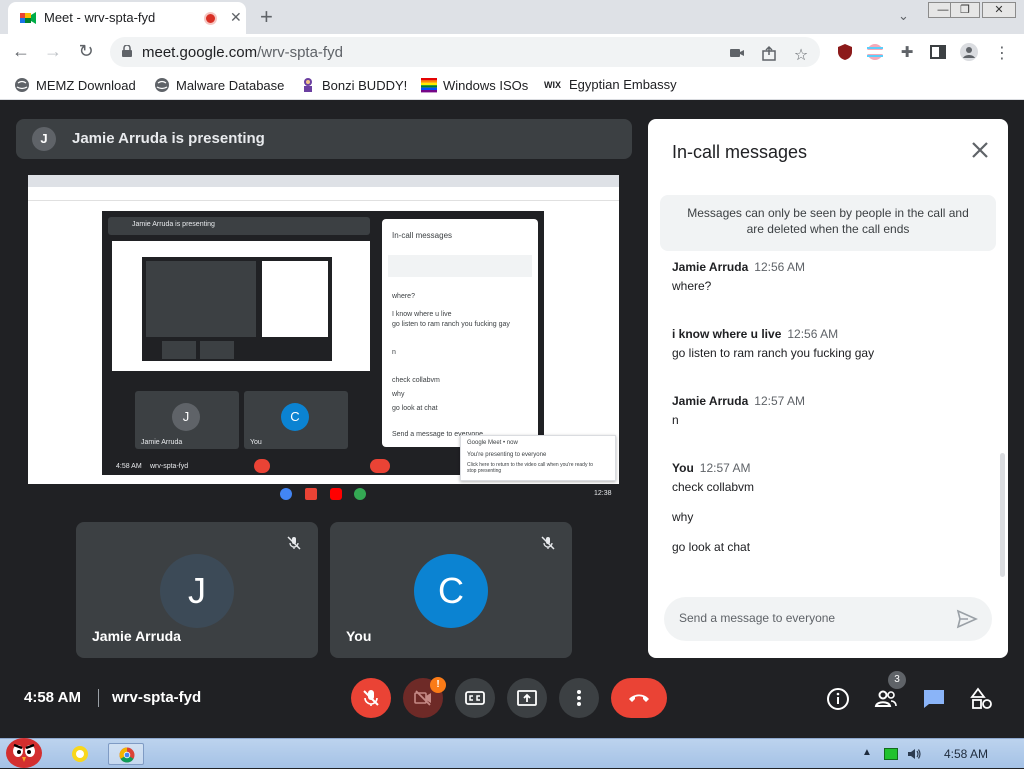 This screenshot has height=769, width=1024. Describe the element at coordinates (186, 417) in the screenshot. I see `shared-tile-avatar: J` at that location.